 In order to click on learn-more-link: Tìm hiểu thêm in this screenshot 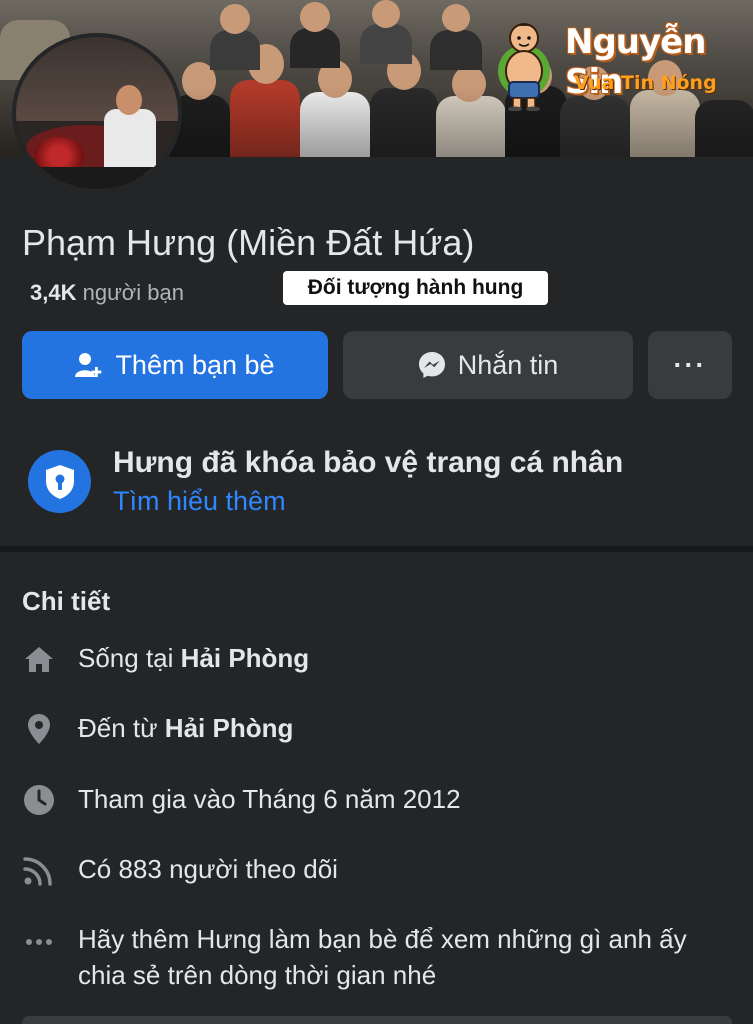, I will do `click(199, 501)`.